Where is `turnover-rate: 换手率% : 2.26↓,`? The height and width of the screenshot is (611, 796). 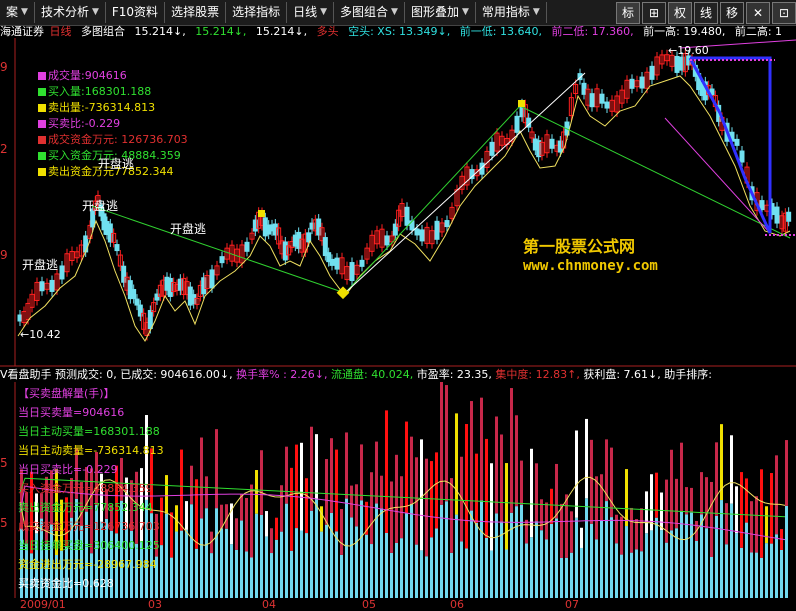
turnover-rate: 换手率% : 2.26↓, is located at coordinates (282, 374).